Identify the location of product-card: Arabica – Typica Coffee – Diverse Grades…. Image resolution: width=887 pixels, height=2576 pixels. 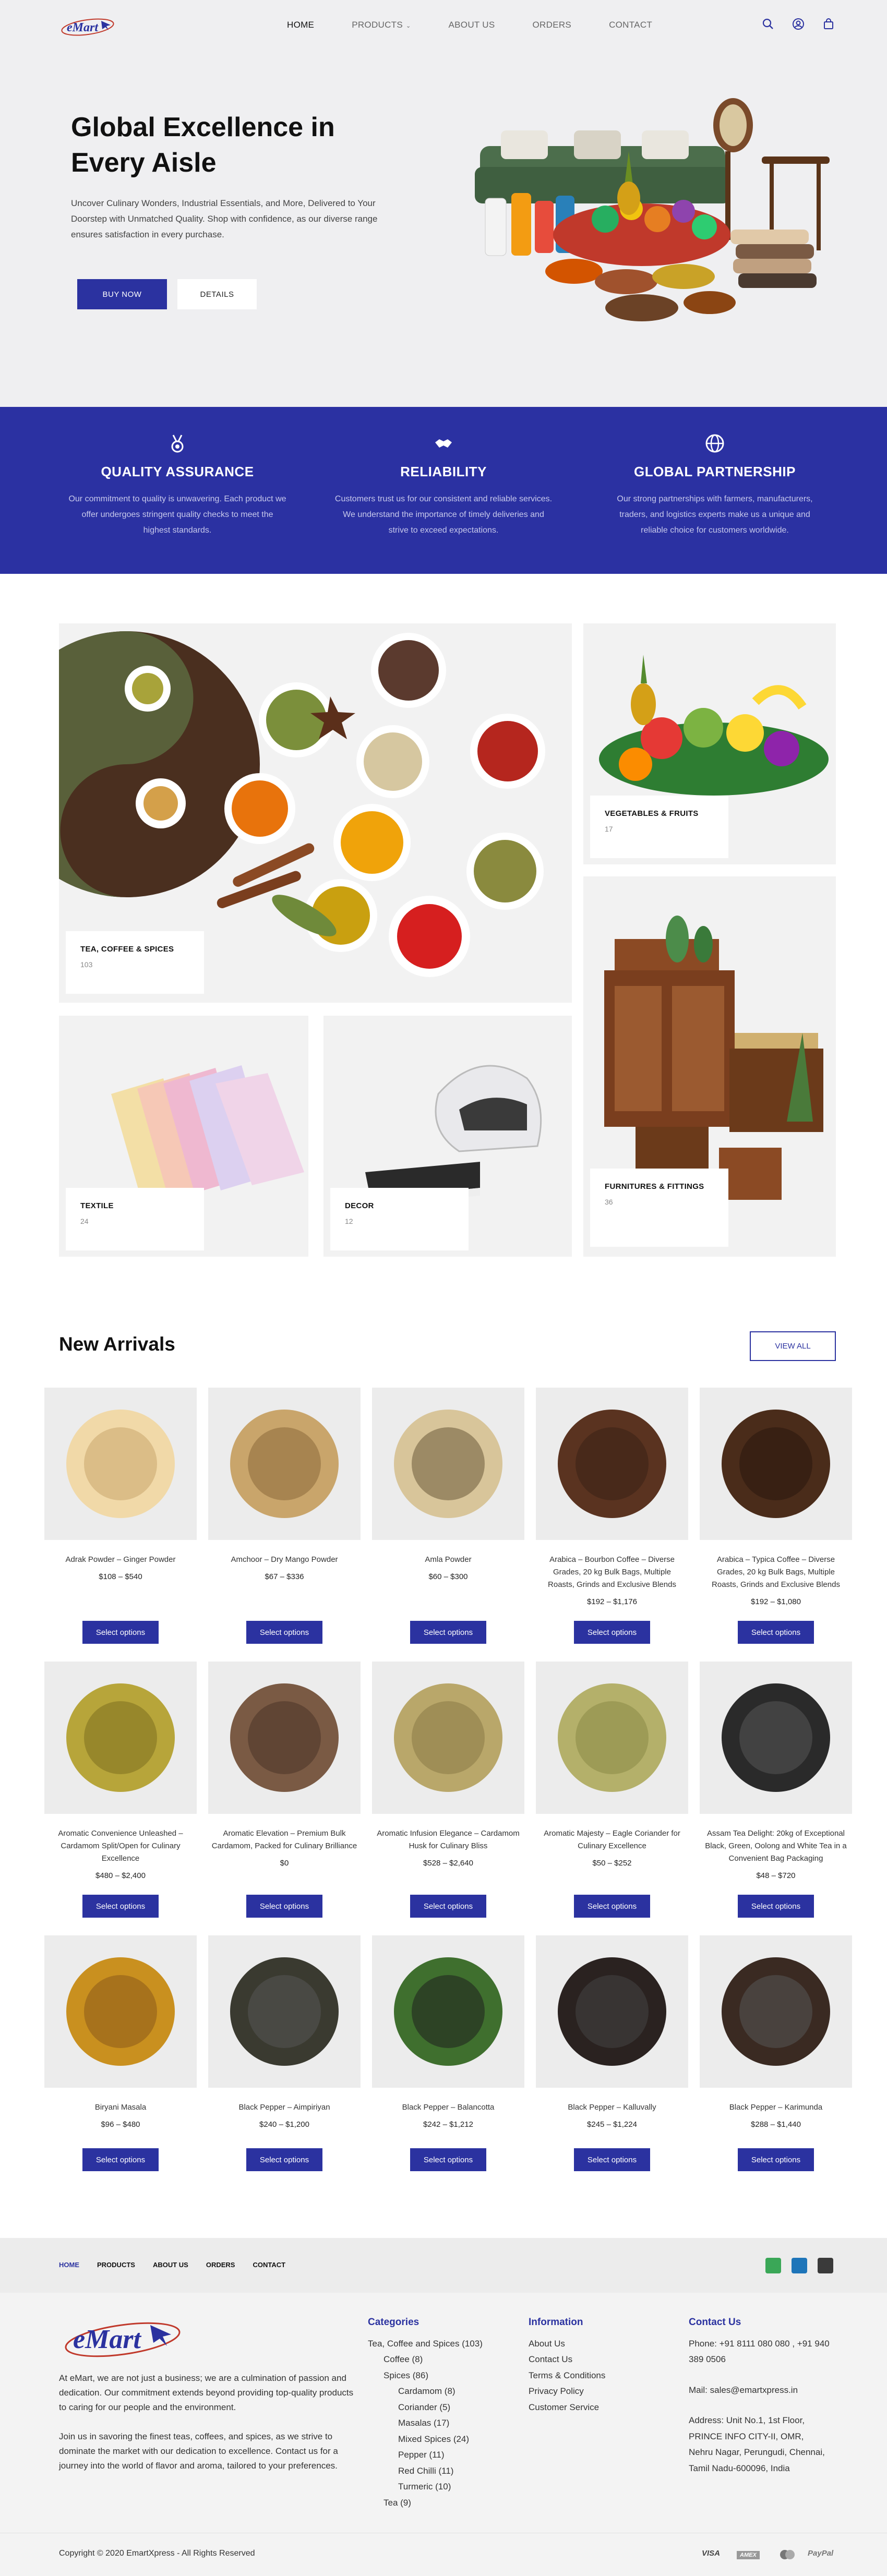
(776, 1518).